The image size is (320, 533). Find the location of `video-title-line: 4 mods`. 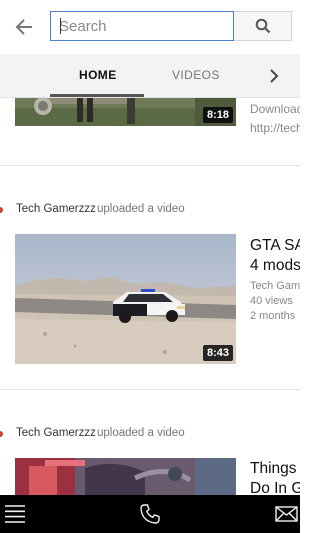

video-title-line: 4 mods is located at coordinates (275, 265).